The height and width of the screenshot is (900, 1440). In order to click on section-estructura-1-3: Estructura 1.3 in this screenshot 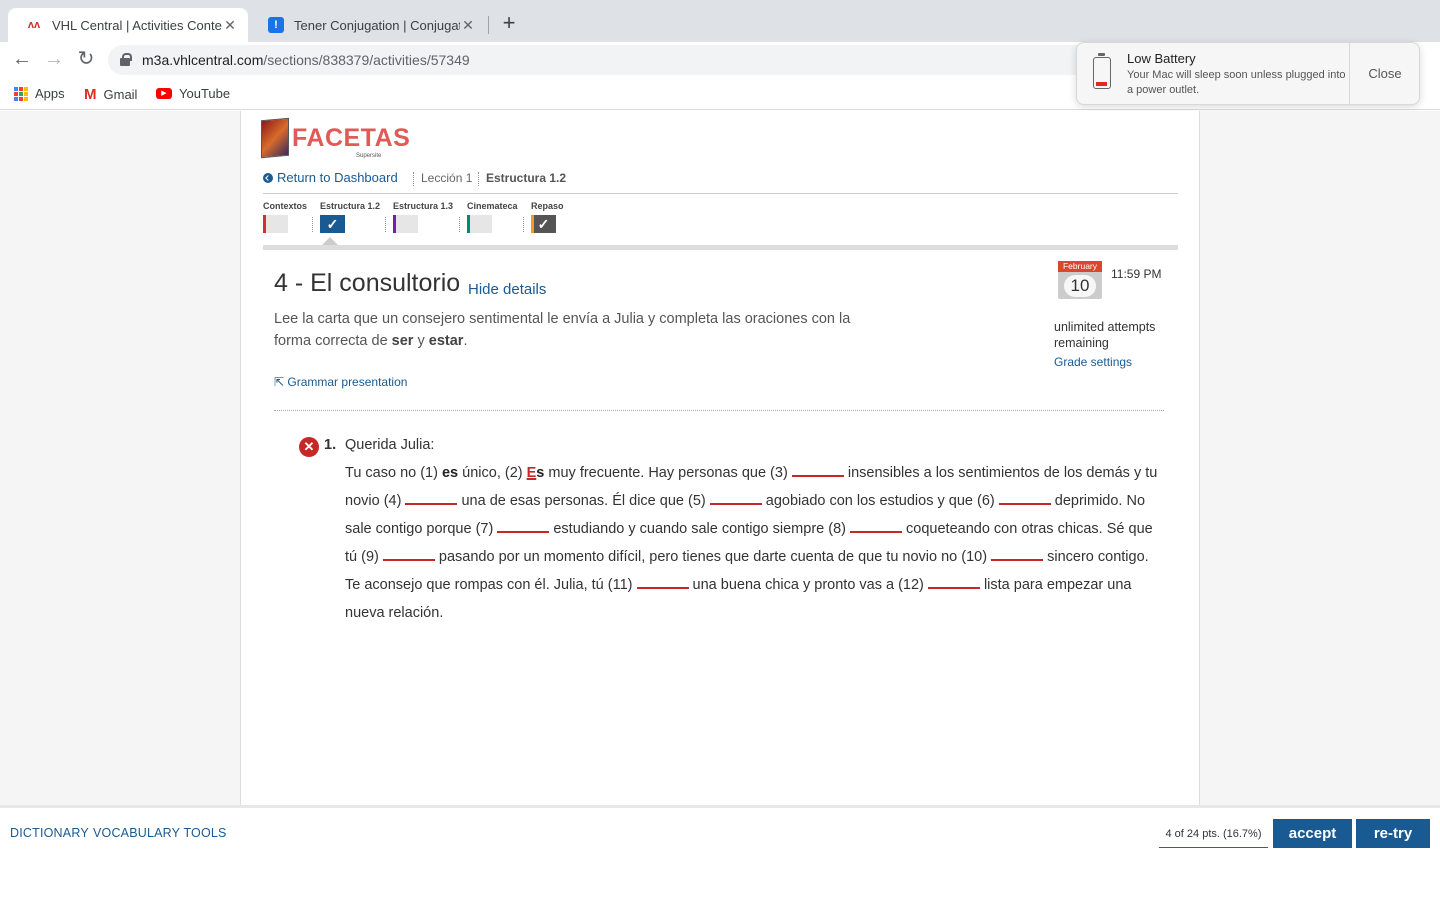, I will do `click(423, 217)`.